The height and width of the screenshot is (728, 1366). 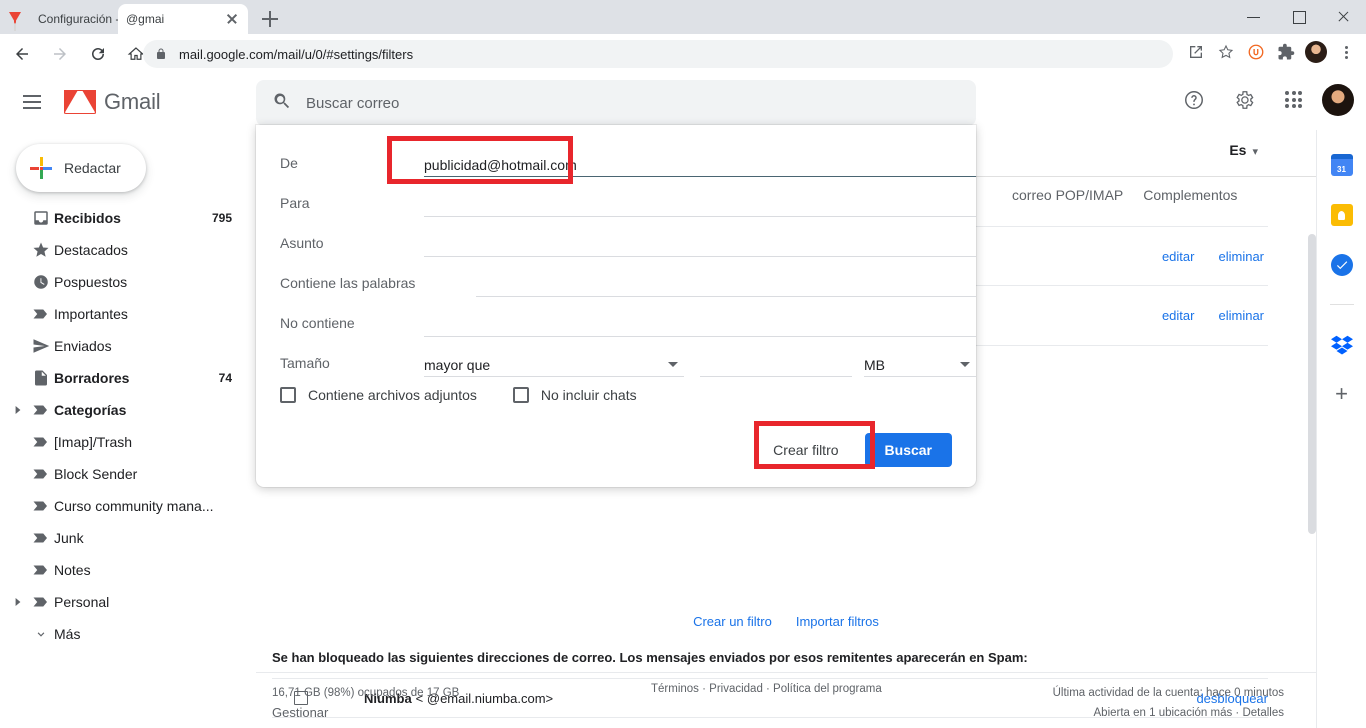 What do you see at coordinates (1255, 152) in the screenshot?
I see `chevron-down-icon: ▾` at bounding box center [1255, 152].